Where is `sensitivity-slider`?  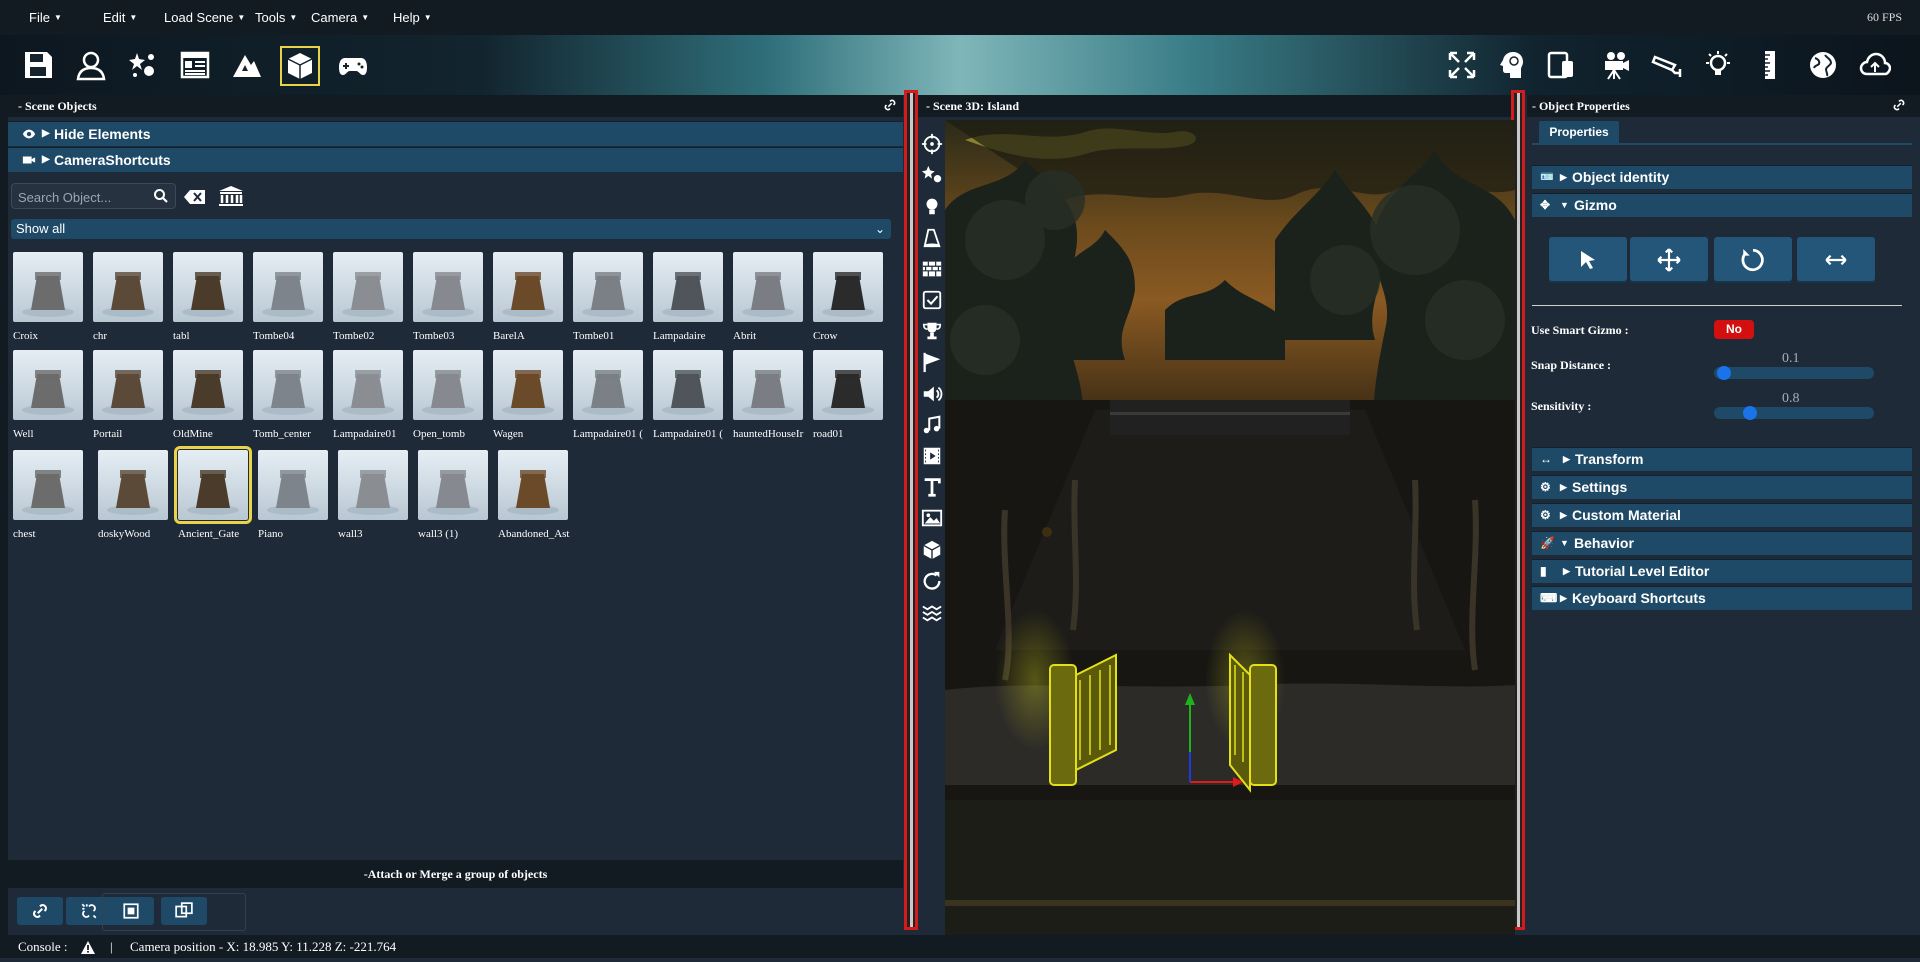
sensitivity-slider is located at coordinates (1794, 413).